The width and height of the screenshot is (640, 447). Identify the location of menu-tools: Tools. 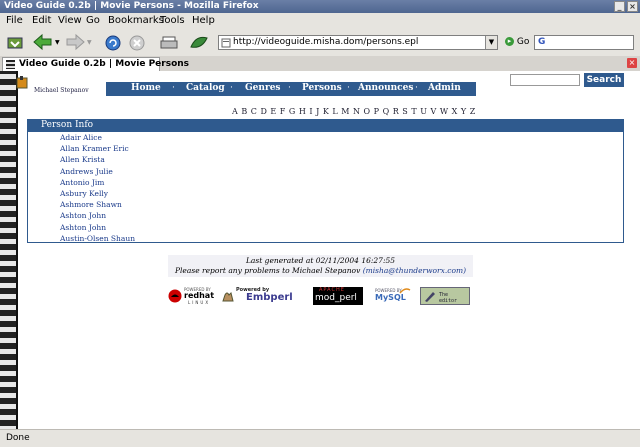
(172, 20).